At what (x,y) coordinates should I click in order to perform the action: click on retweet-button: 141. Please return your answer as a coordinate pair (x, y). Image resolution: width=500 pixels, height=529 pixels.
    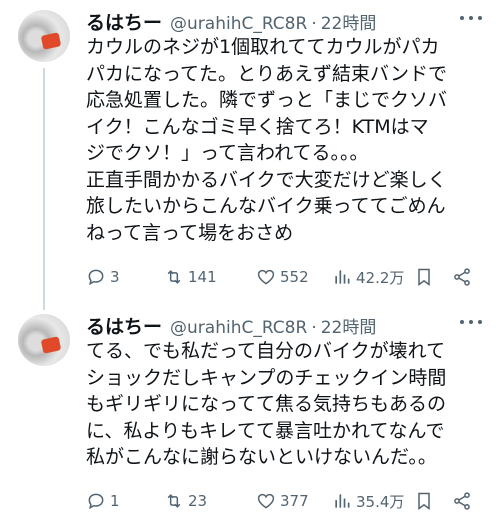
    Looking at the image, I should click on (190, 277).